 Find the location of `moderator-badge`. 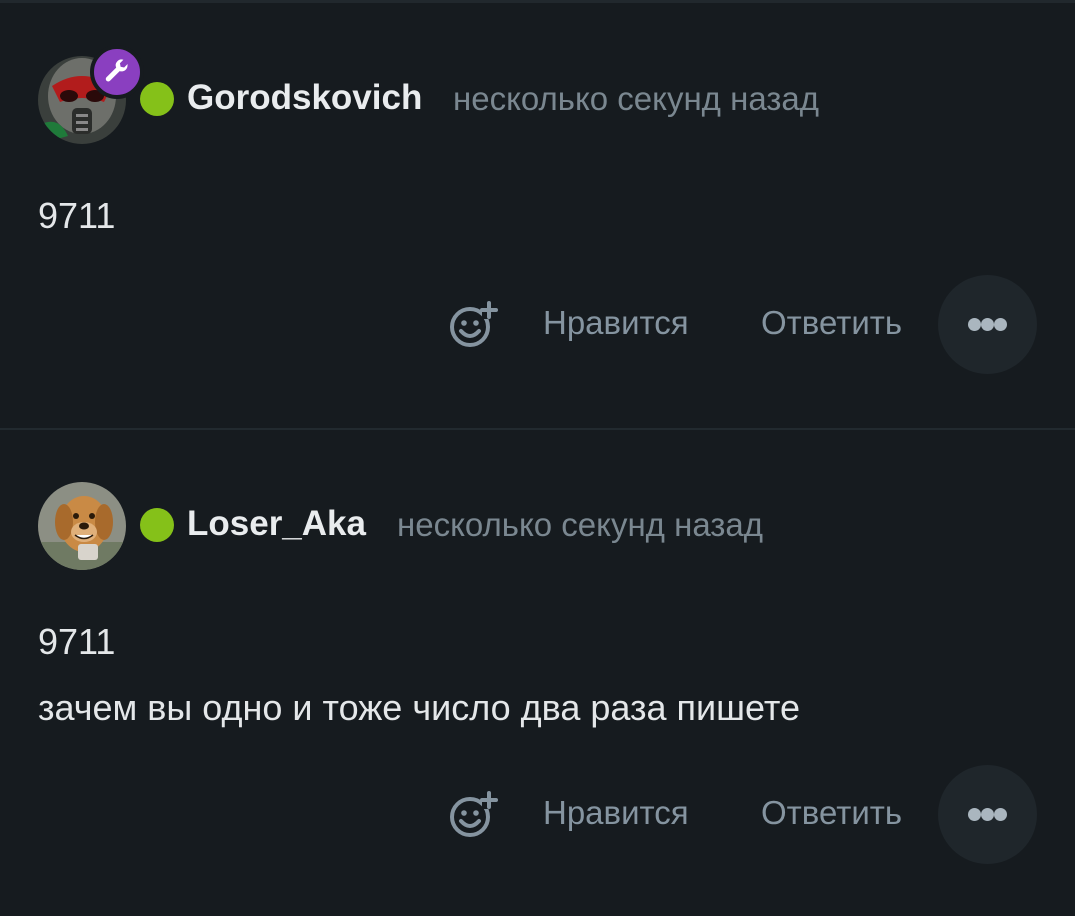

moderator-badge is located at coordinates (117, 72).